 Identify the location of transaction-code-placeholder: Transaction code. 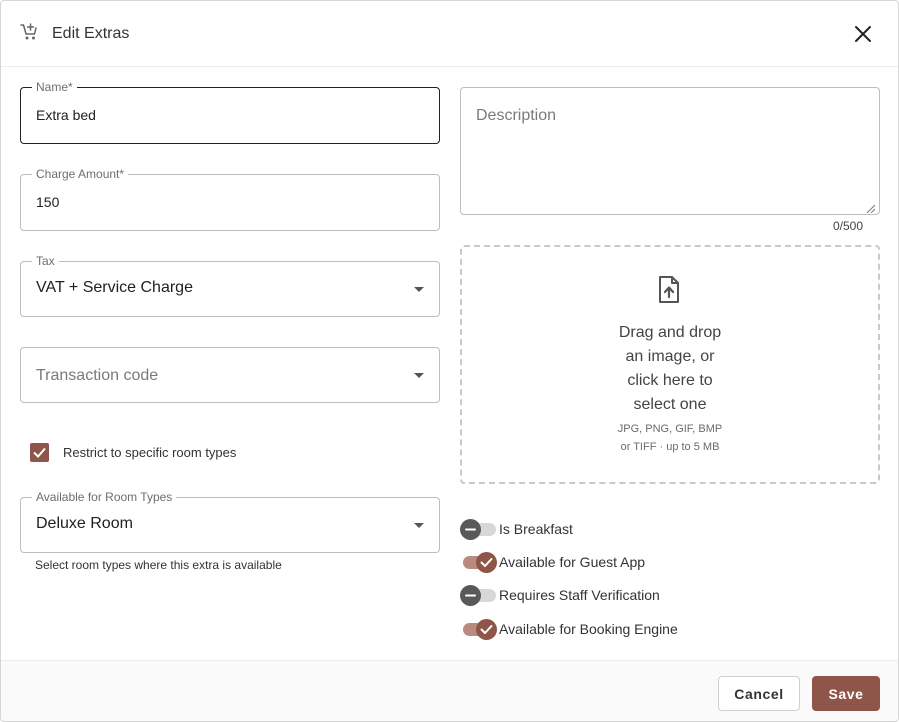
(97, 375).